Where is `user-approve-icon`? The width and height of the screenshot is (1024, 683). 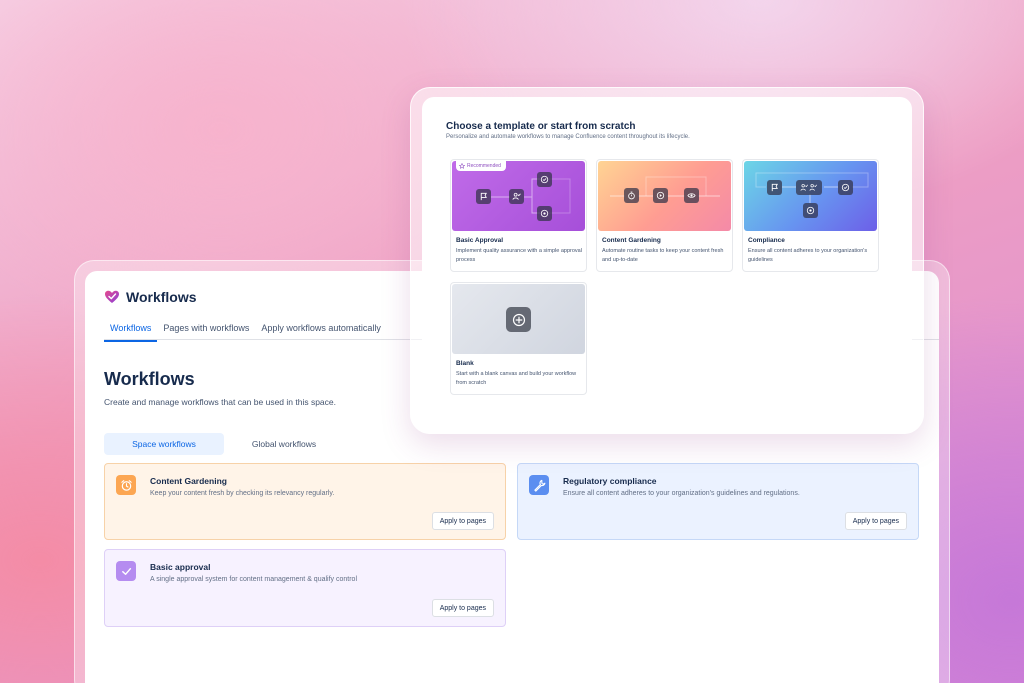 user-approve-icon is located at coordinates (516, 196).